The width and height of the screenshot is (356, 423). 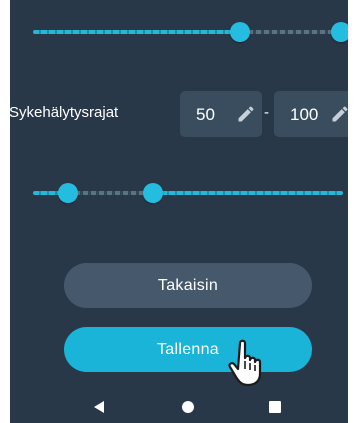 What do you see at coordinates (304, 114) in the screenshot?
I see `hr-max-value: 100` at bounding box center [304, 114].